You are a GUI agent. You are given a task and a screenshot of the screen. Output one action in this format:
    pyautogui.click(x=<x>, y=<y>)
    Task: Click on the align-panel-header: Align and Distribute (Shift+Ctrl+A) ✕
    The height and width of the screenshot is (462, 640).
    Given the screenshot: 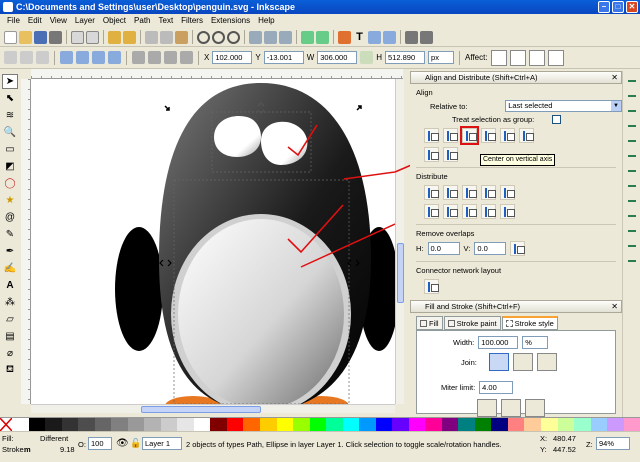 What is the action you would take?
    pyautogui.click(x=516, y=77)
    